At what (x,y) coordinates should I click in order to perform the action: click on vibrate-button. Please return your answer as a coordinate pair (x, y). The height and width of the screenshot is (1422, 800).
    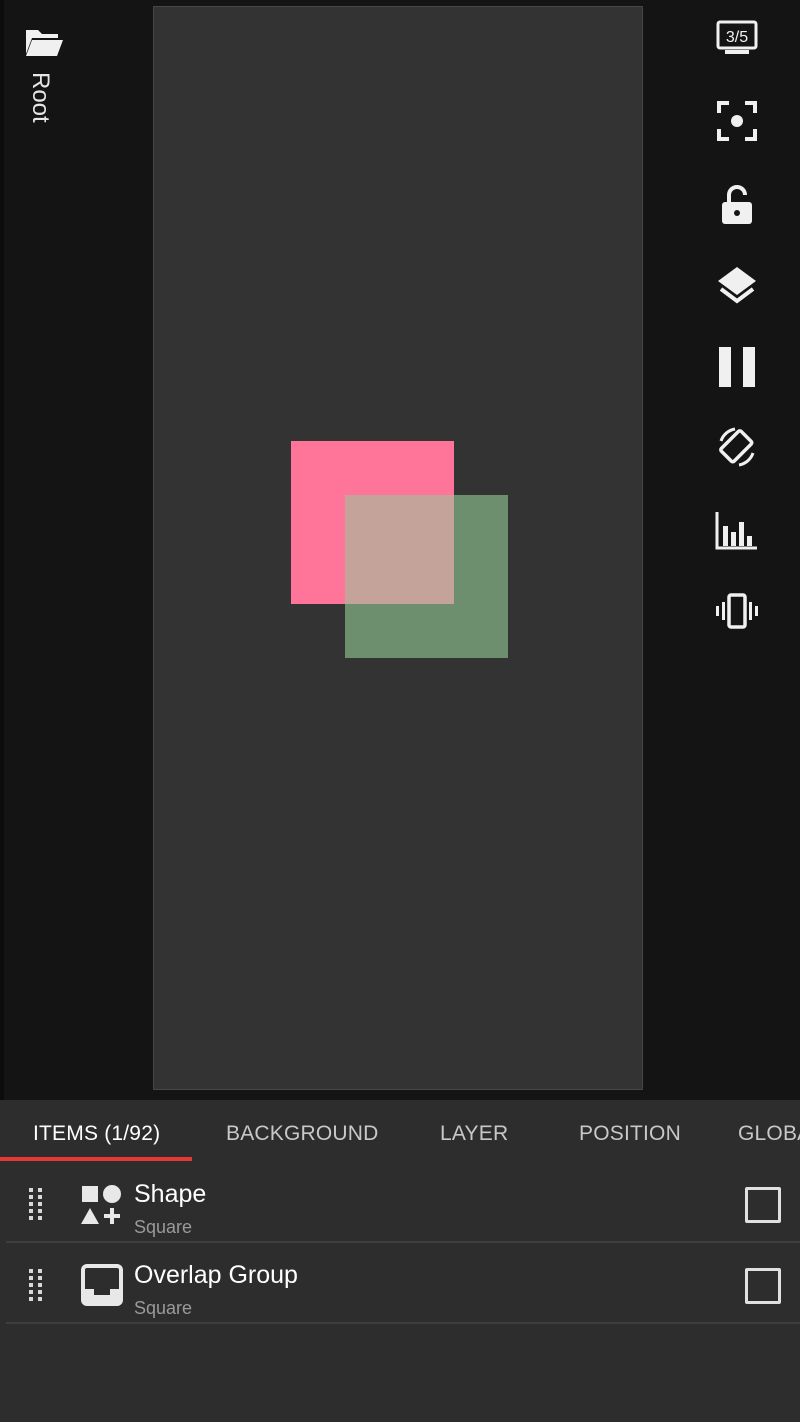
    Looking at the image, I should click on (737, 611).